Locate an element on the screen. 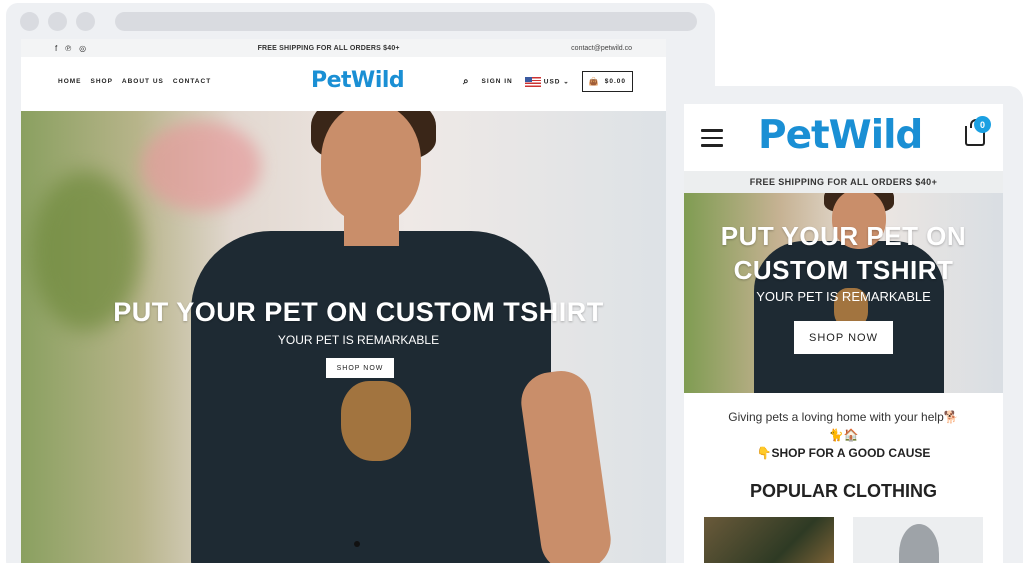 This screenshot has height=563, width=1025. hero-model-face is located at coordinates (371, 167).